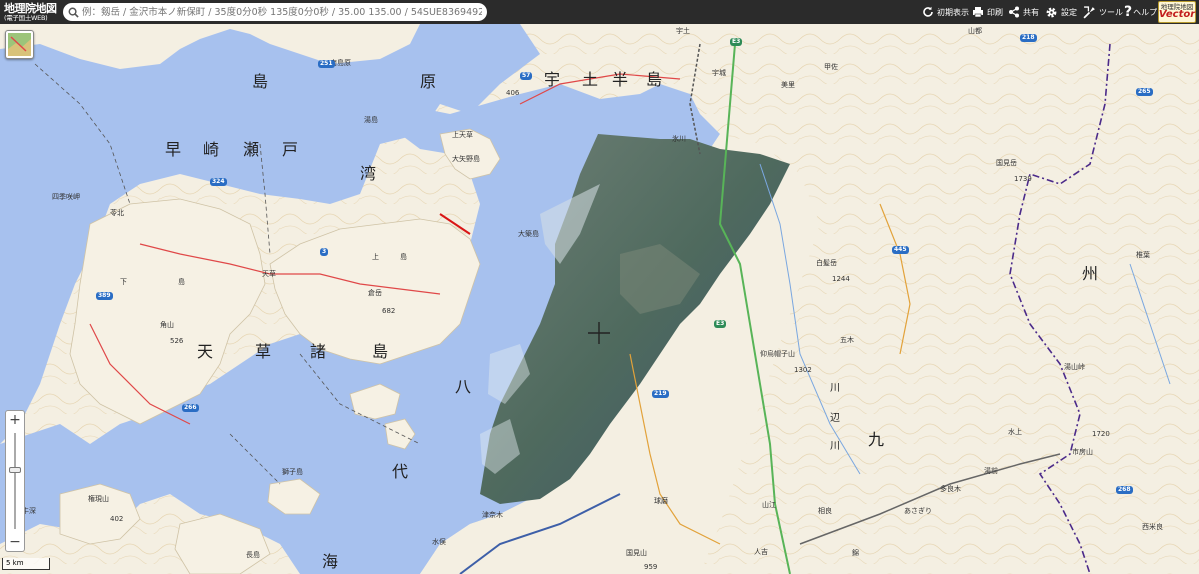  What do you see at coordinates (492, 515) in the screenshot?
I see `place-label: 津奈木` at bounding box center [492, 515].